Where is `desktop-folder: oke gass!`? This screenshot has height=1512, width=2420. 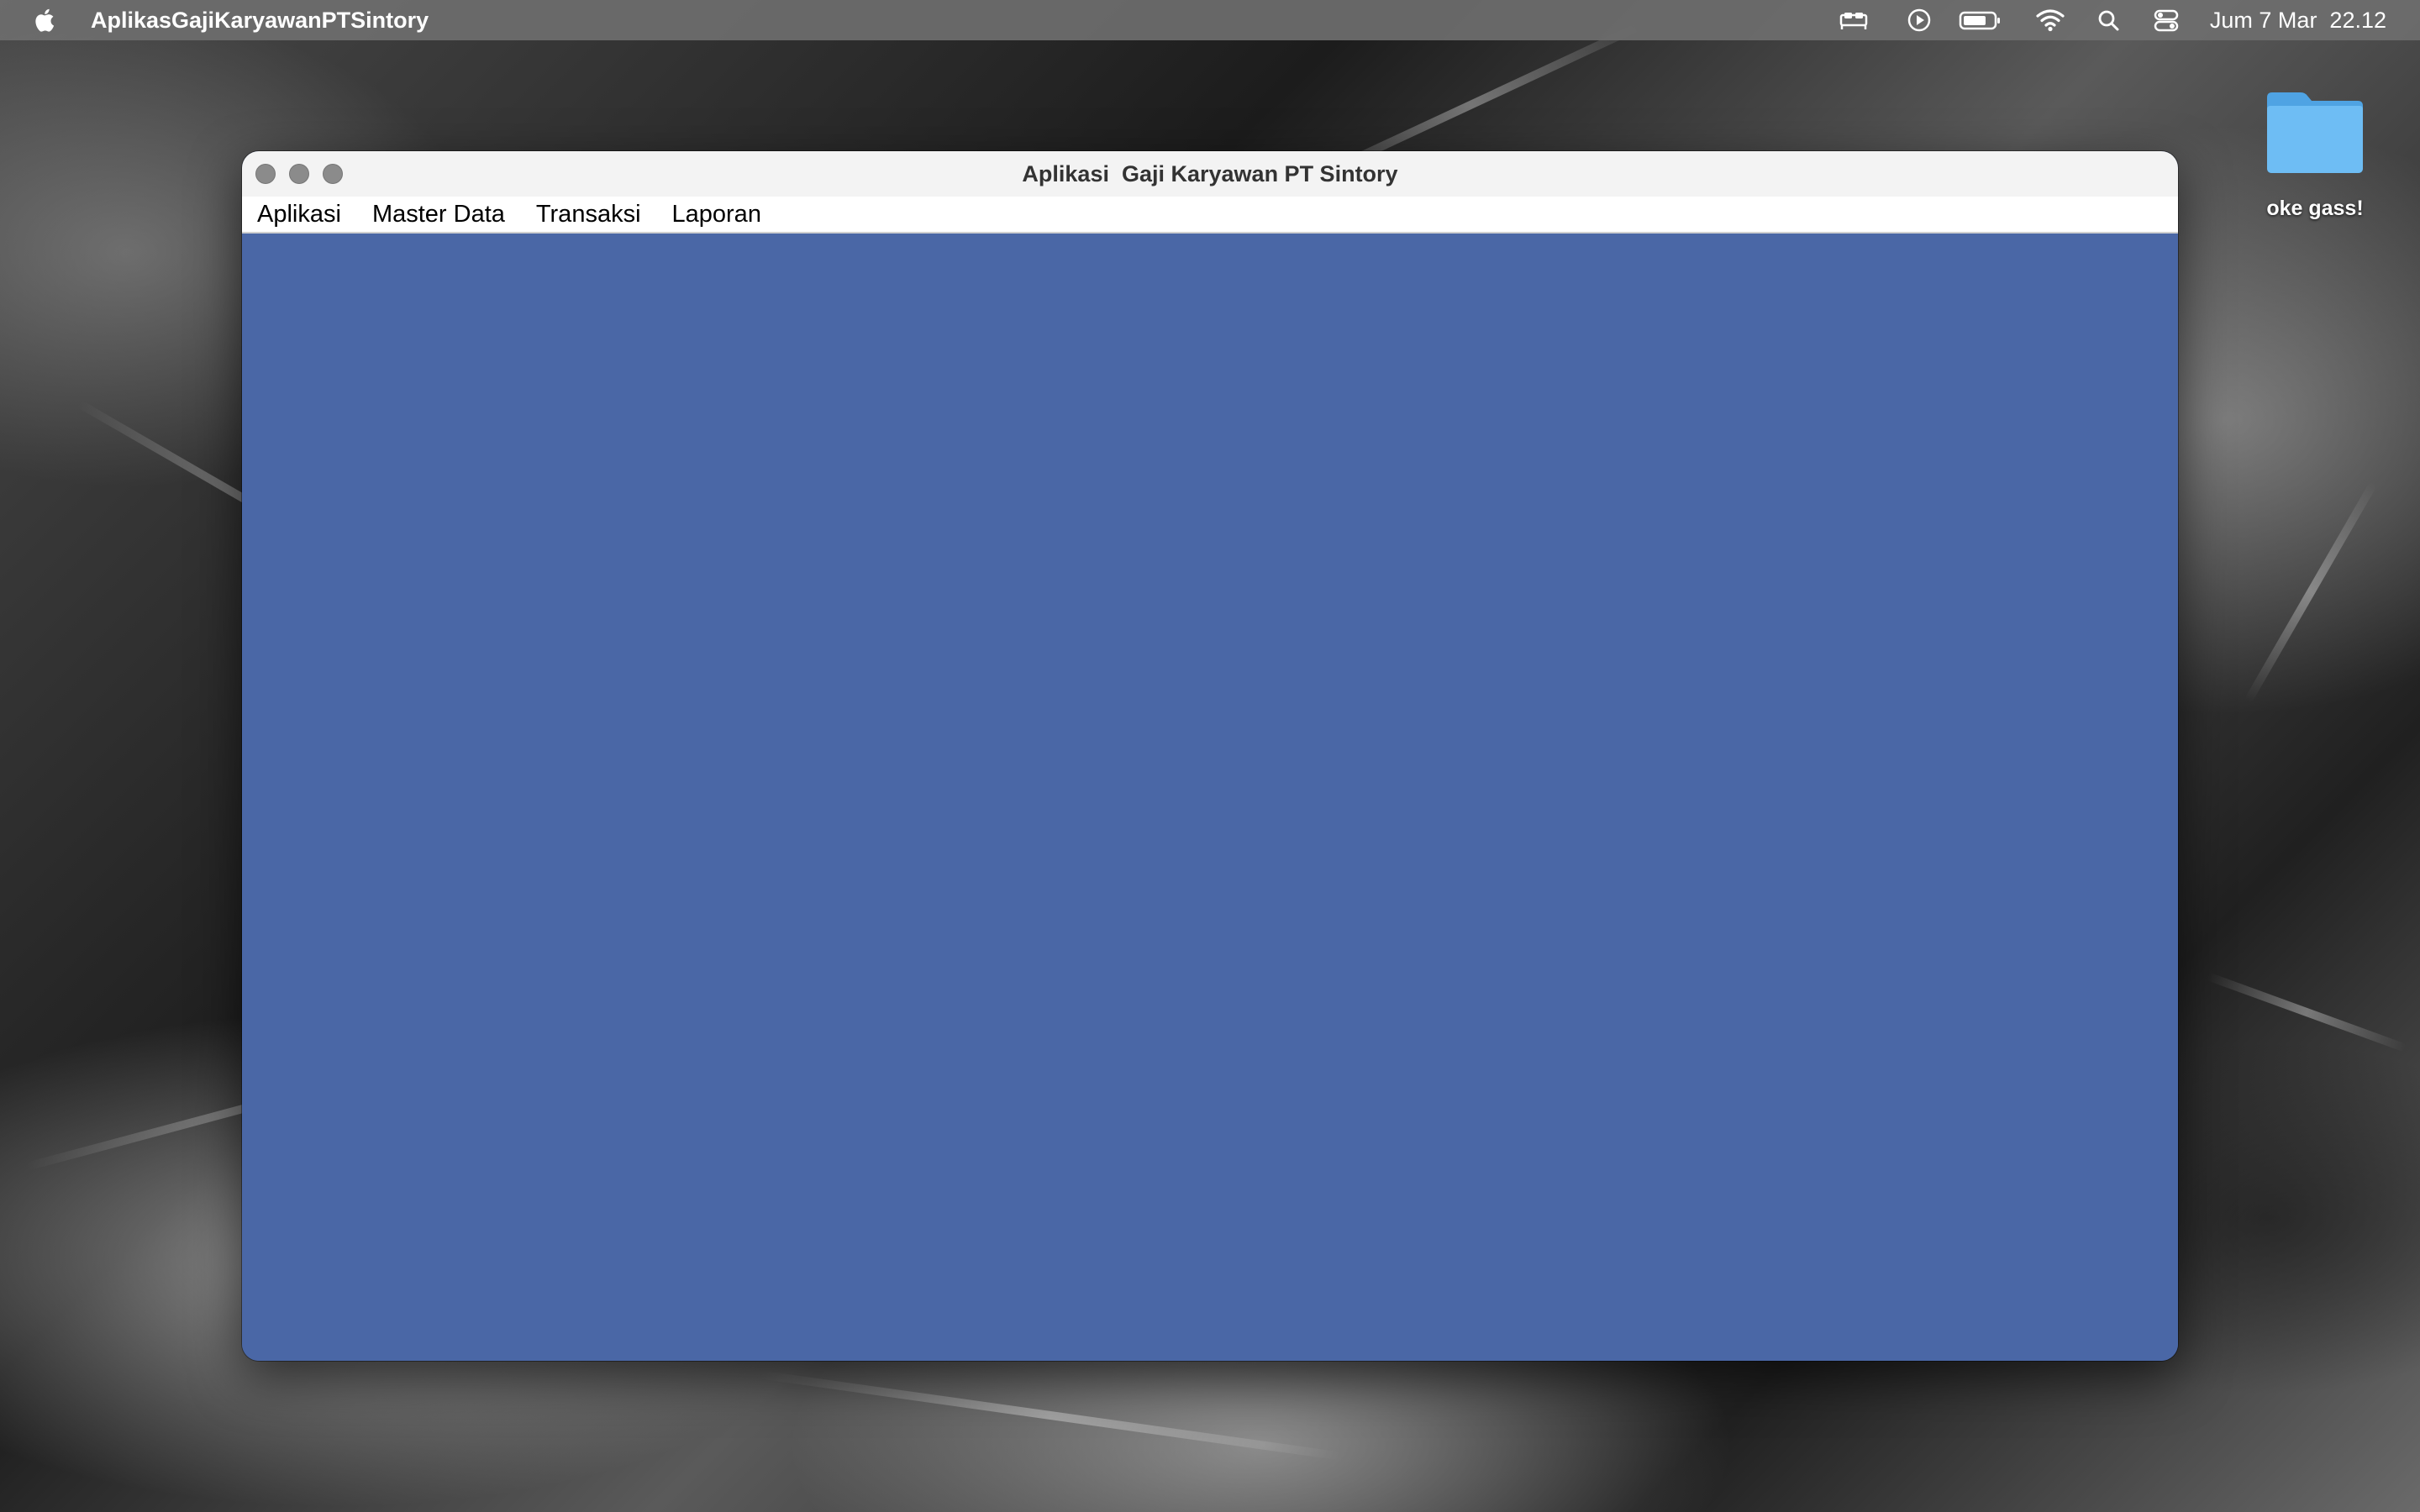 desktop-folder: oke gass! is located at coordinates (2315, 159).